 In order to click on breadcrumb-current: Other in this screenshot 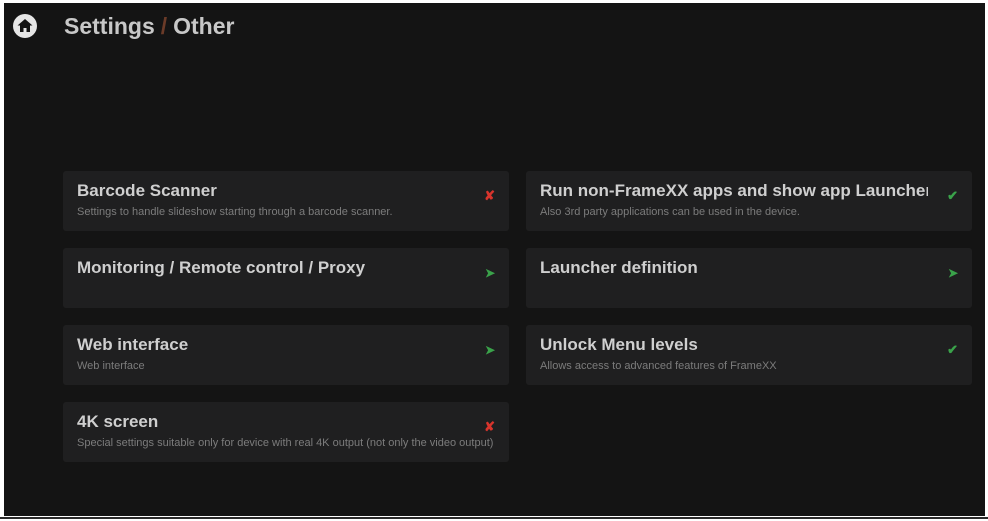, I will do `click(204, 26)`.